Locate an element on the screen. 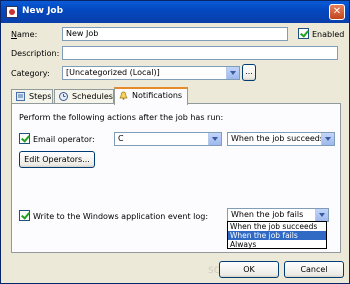  dropdown-option-succeeds: When the job succeeds is located at coordinates (277, 226).